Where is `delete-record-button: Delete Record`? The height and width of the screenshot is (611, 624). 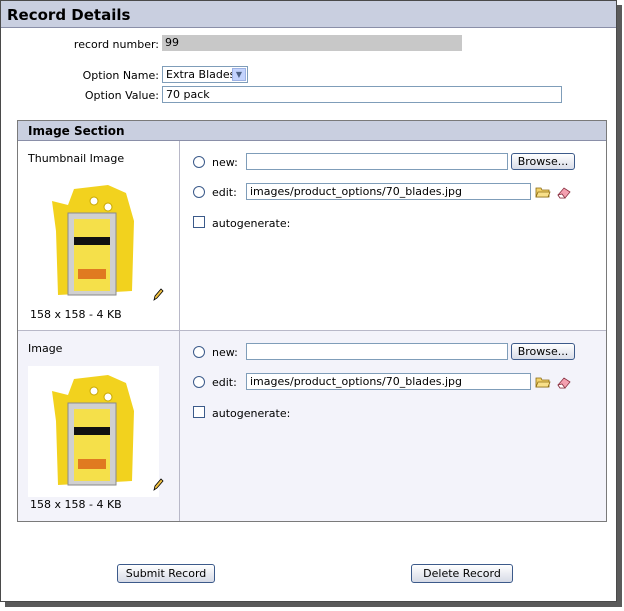
delete-record-button: Delete Record is located at coordinates (462, 573).